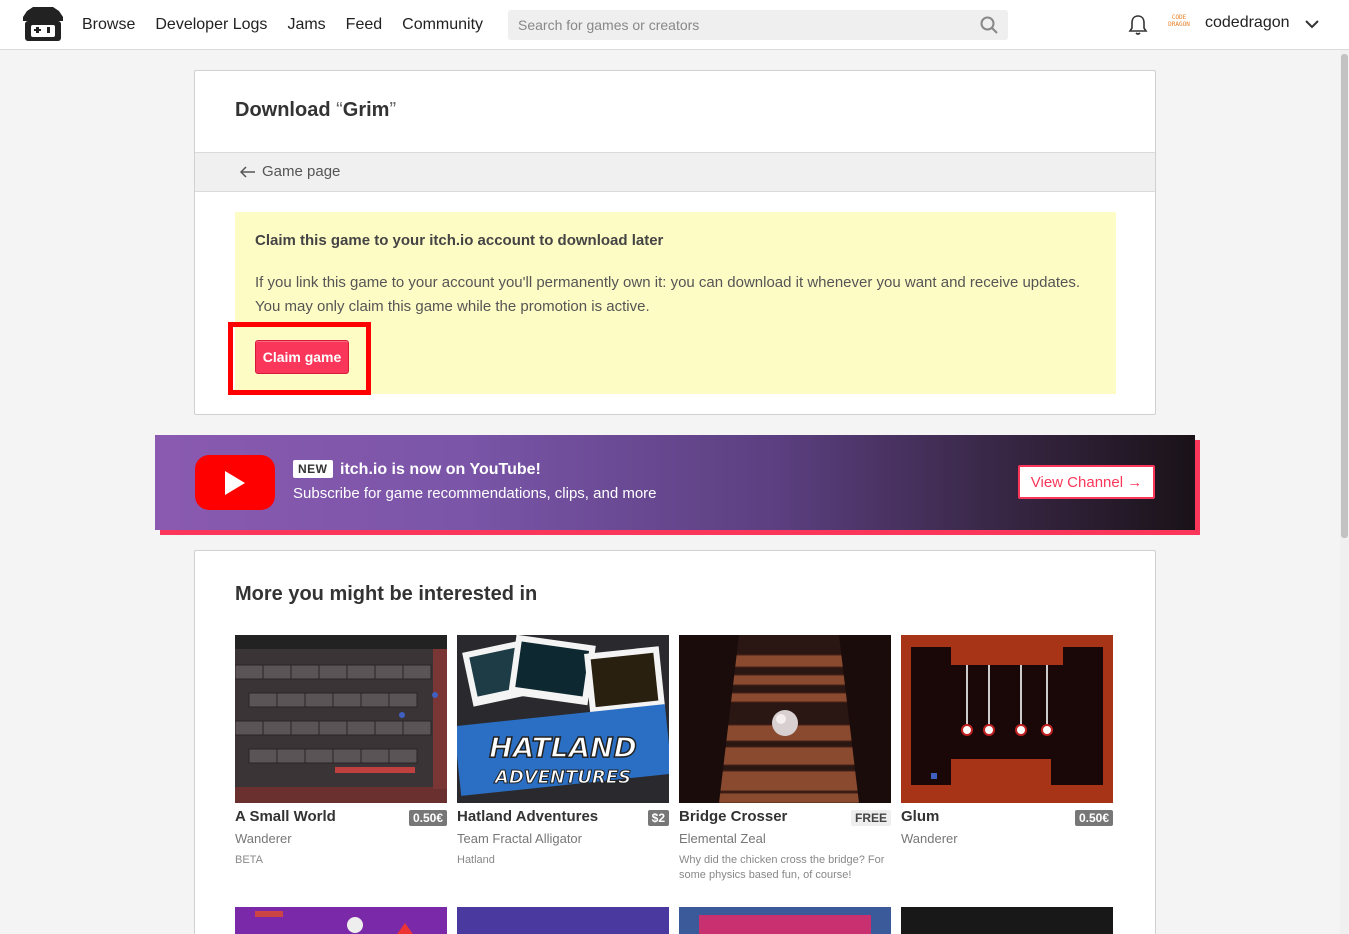  What do you see at coordinates (440, 469) in the screenshot?
I see `banner-title: itch.io is now on YouTube!` at bounding box center [440, 469].